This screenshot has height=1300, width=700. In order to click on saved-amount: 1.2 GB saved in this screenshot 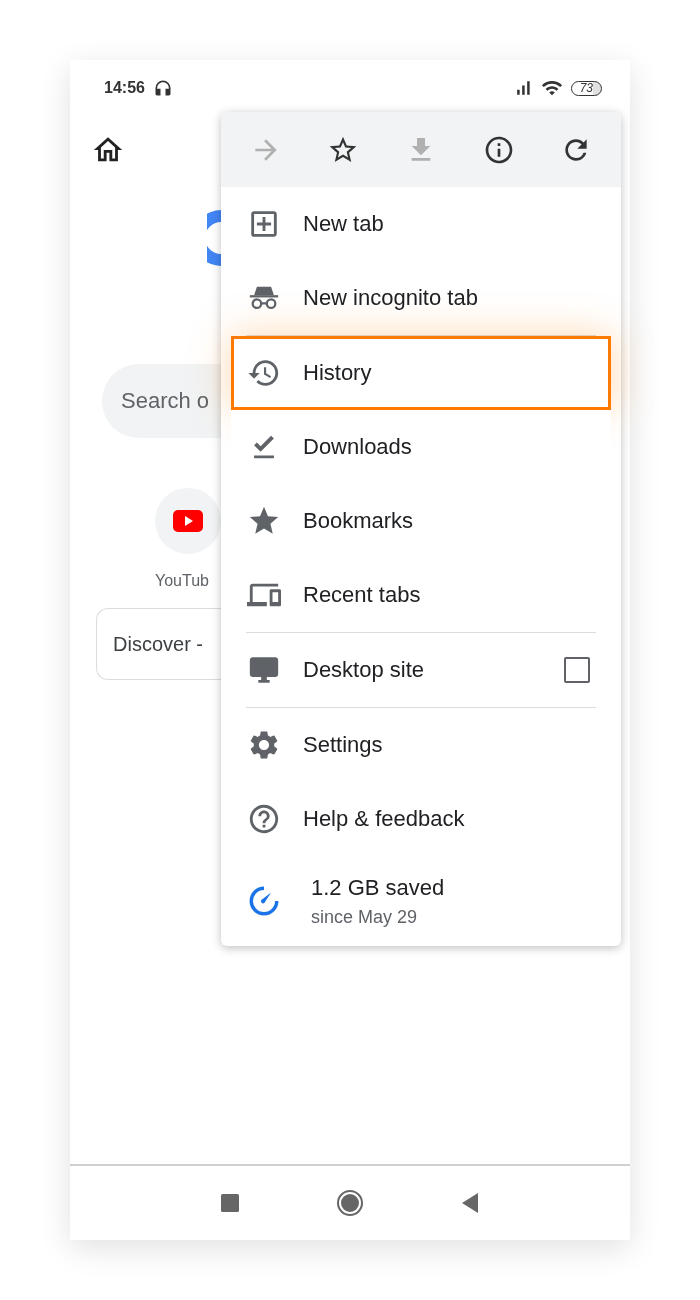, I will do `click(378, 887)`.